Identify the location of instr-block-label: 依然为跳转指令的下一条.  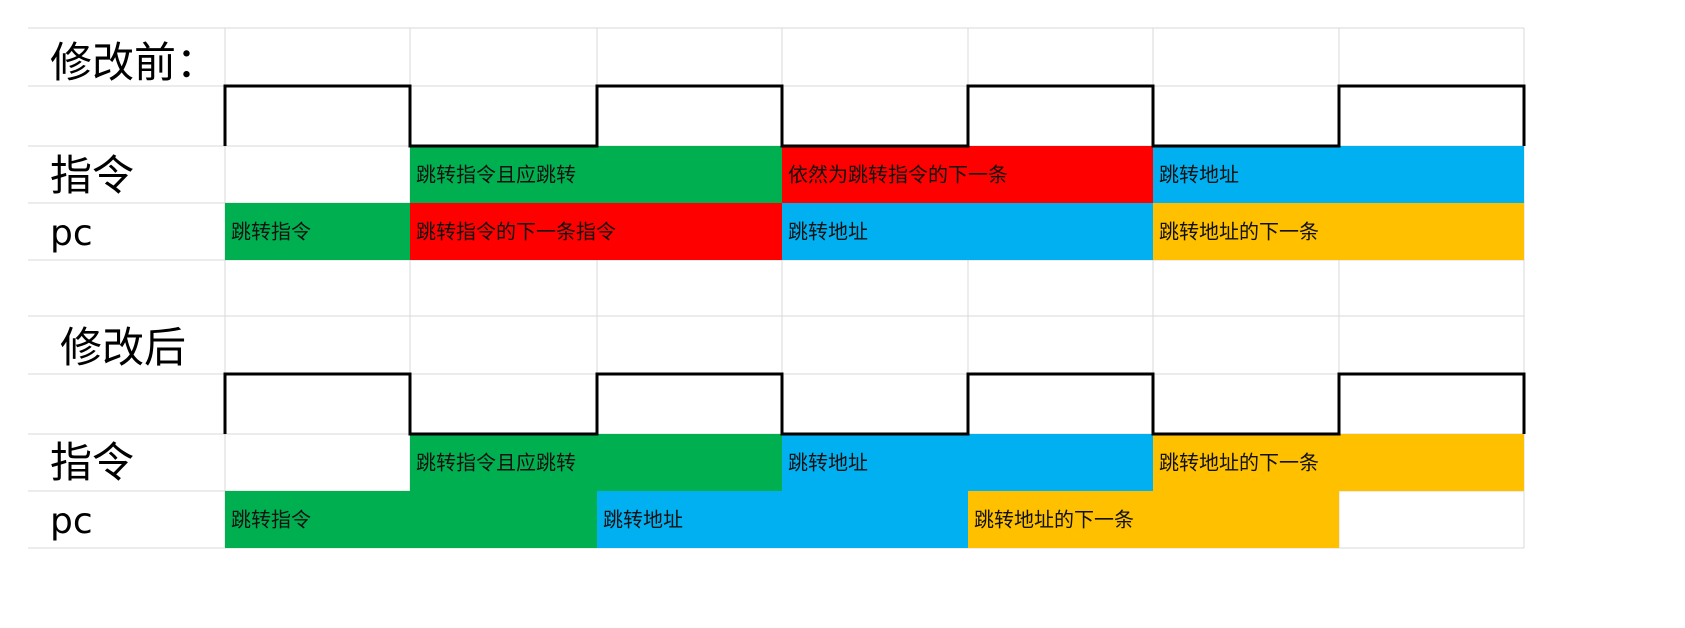
(898, 175).